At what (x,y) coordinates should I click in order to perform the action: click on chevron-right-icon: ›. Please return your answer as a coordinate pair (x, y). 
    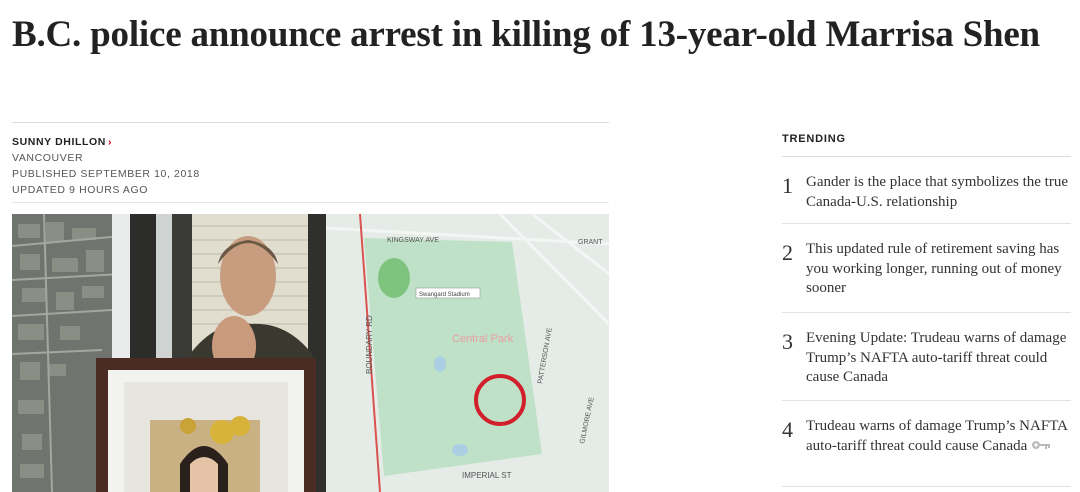
    Looking at the image, I should click on (110, 142).